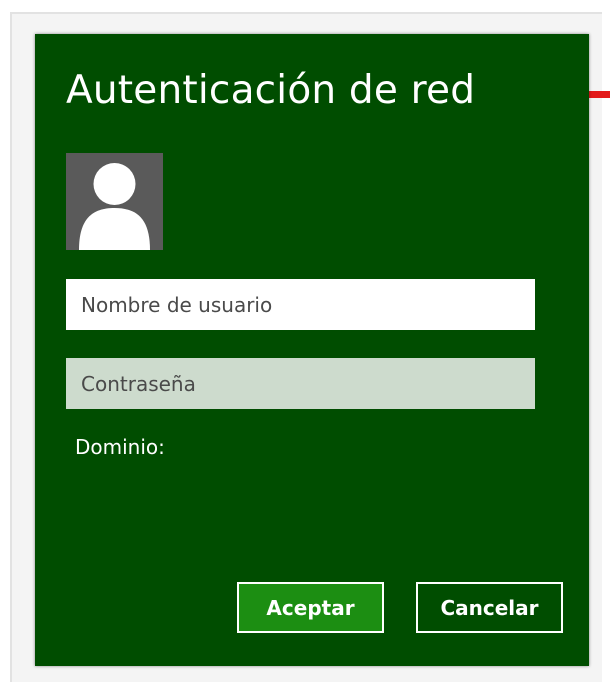  I want to click on user-avatar-icon, so click(114, 201).